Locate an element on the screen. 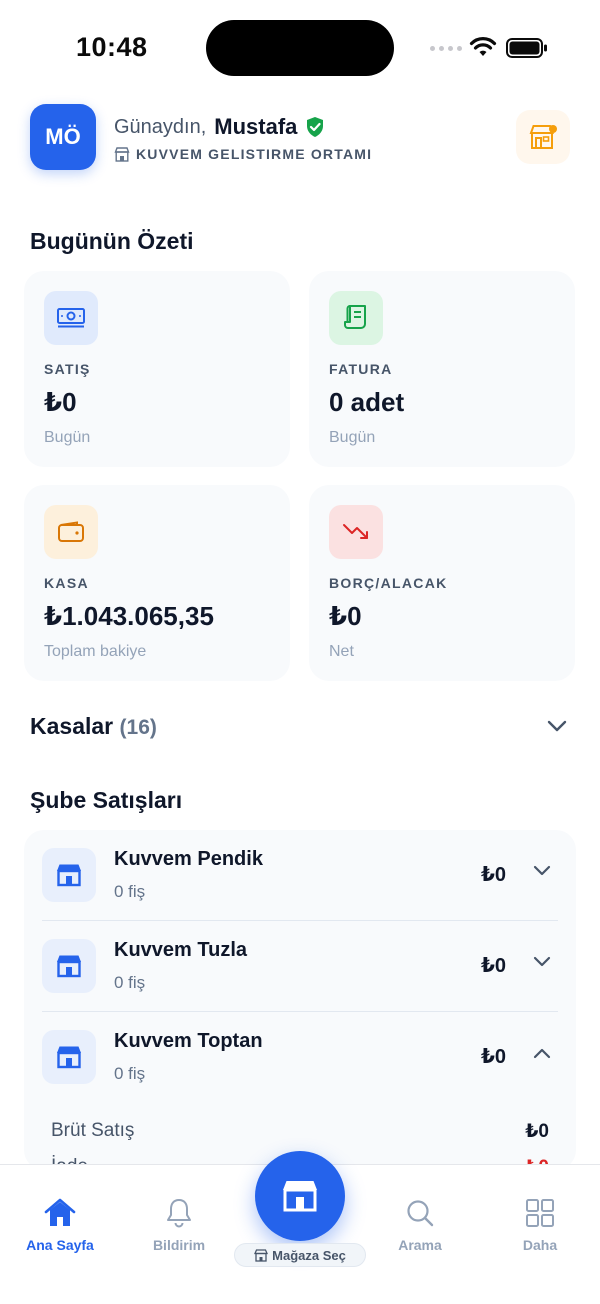 Image resolution: width=600 pixels, height=1304 pixels. avatar: MÖ is located at coordinates (63, 137).